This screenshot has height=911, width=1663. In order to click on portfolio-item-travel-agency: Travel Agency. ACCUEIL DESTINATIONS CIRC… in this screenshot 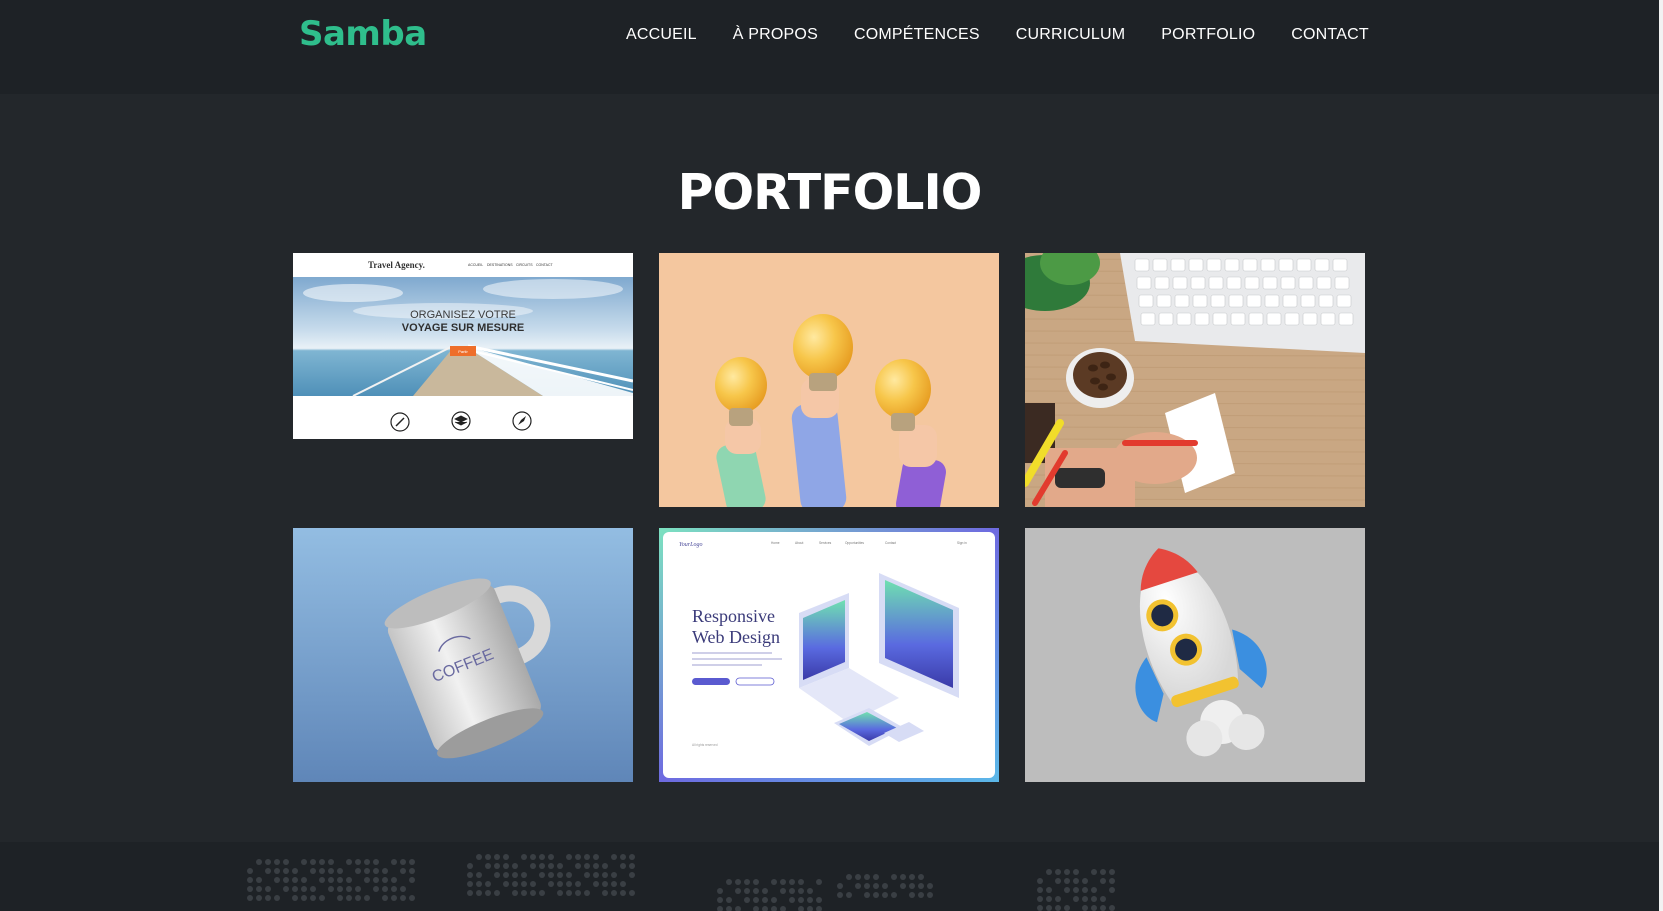, I will do `click(463, 346)`.